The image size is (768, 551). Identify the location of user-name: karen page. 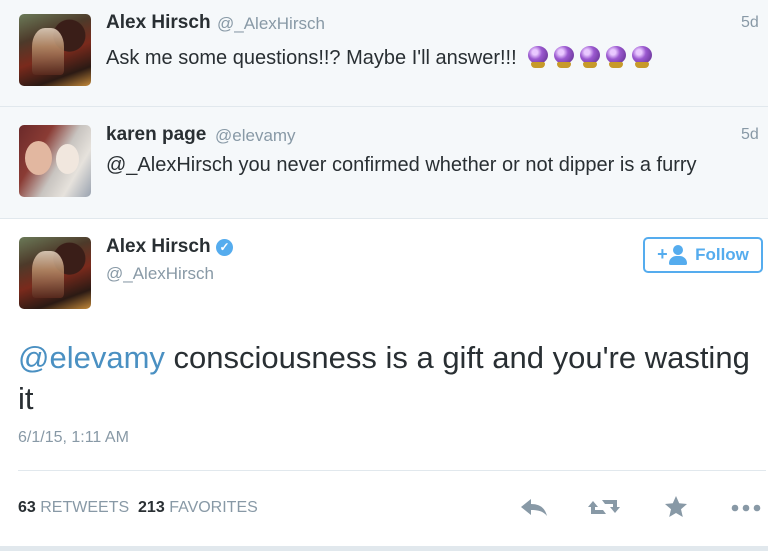
(156, 135).